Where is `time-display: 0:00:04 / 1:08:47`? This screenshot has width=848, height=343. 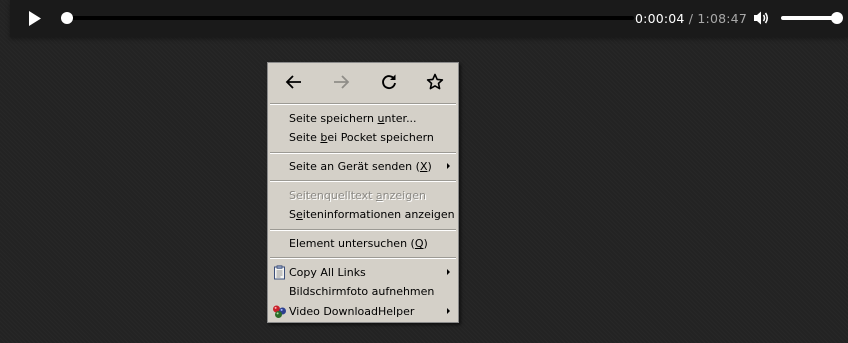
time-display: 0:00:04 / 1:08:47 is located at coordinates (691, 18).